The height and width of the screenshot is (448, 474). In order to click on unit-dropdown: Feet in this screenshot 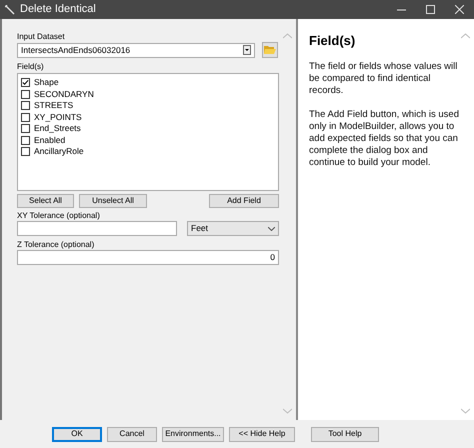, I will do `click(233, 228)`.